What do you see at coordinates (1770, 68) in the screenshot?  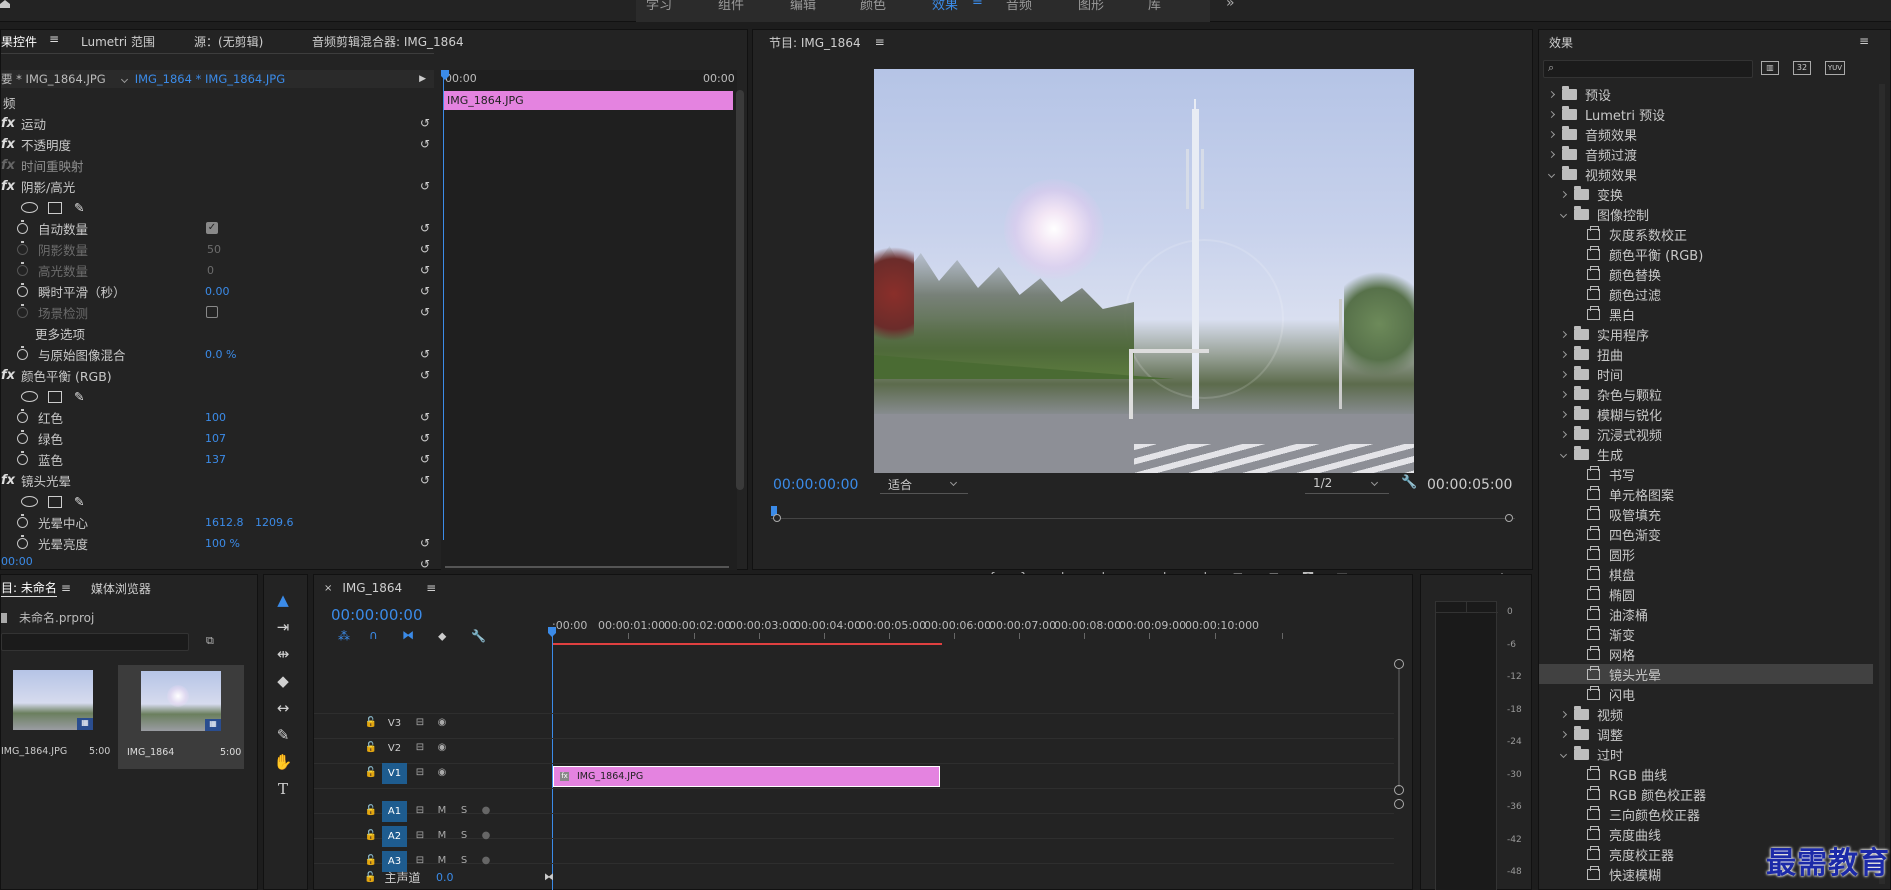 I see `accelerated-effects-icon: ▥` at bounding box center [1770, 68].